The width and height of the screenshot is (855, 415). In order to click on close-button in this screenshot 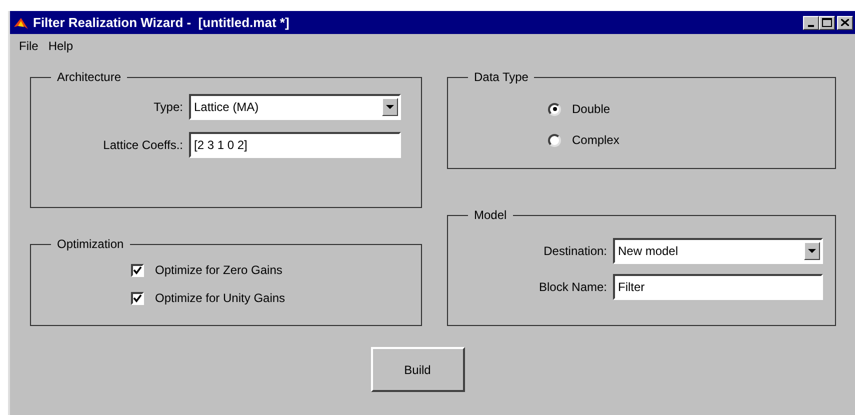, I will do `click(845, 23)`.